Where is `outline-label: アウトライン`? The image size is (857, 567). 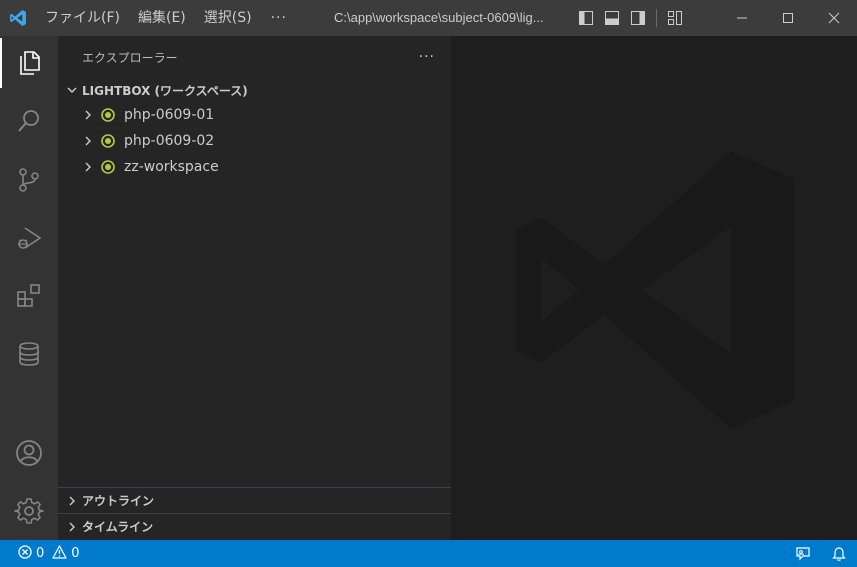 outline-label: アウトライン is located at coordinates (118, 501).